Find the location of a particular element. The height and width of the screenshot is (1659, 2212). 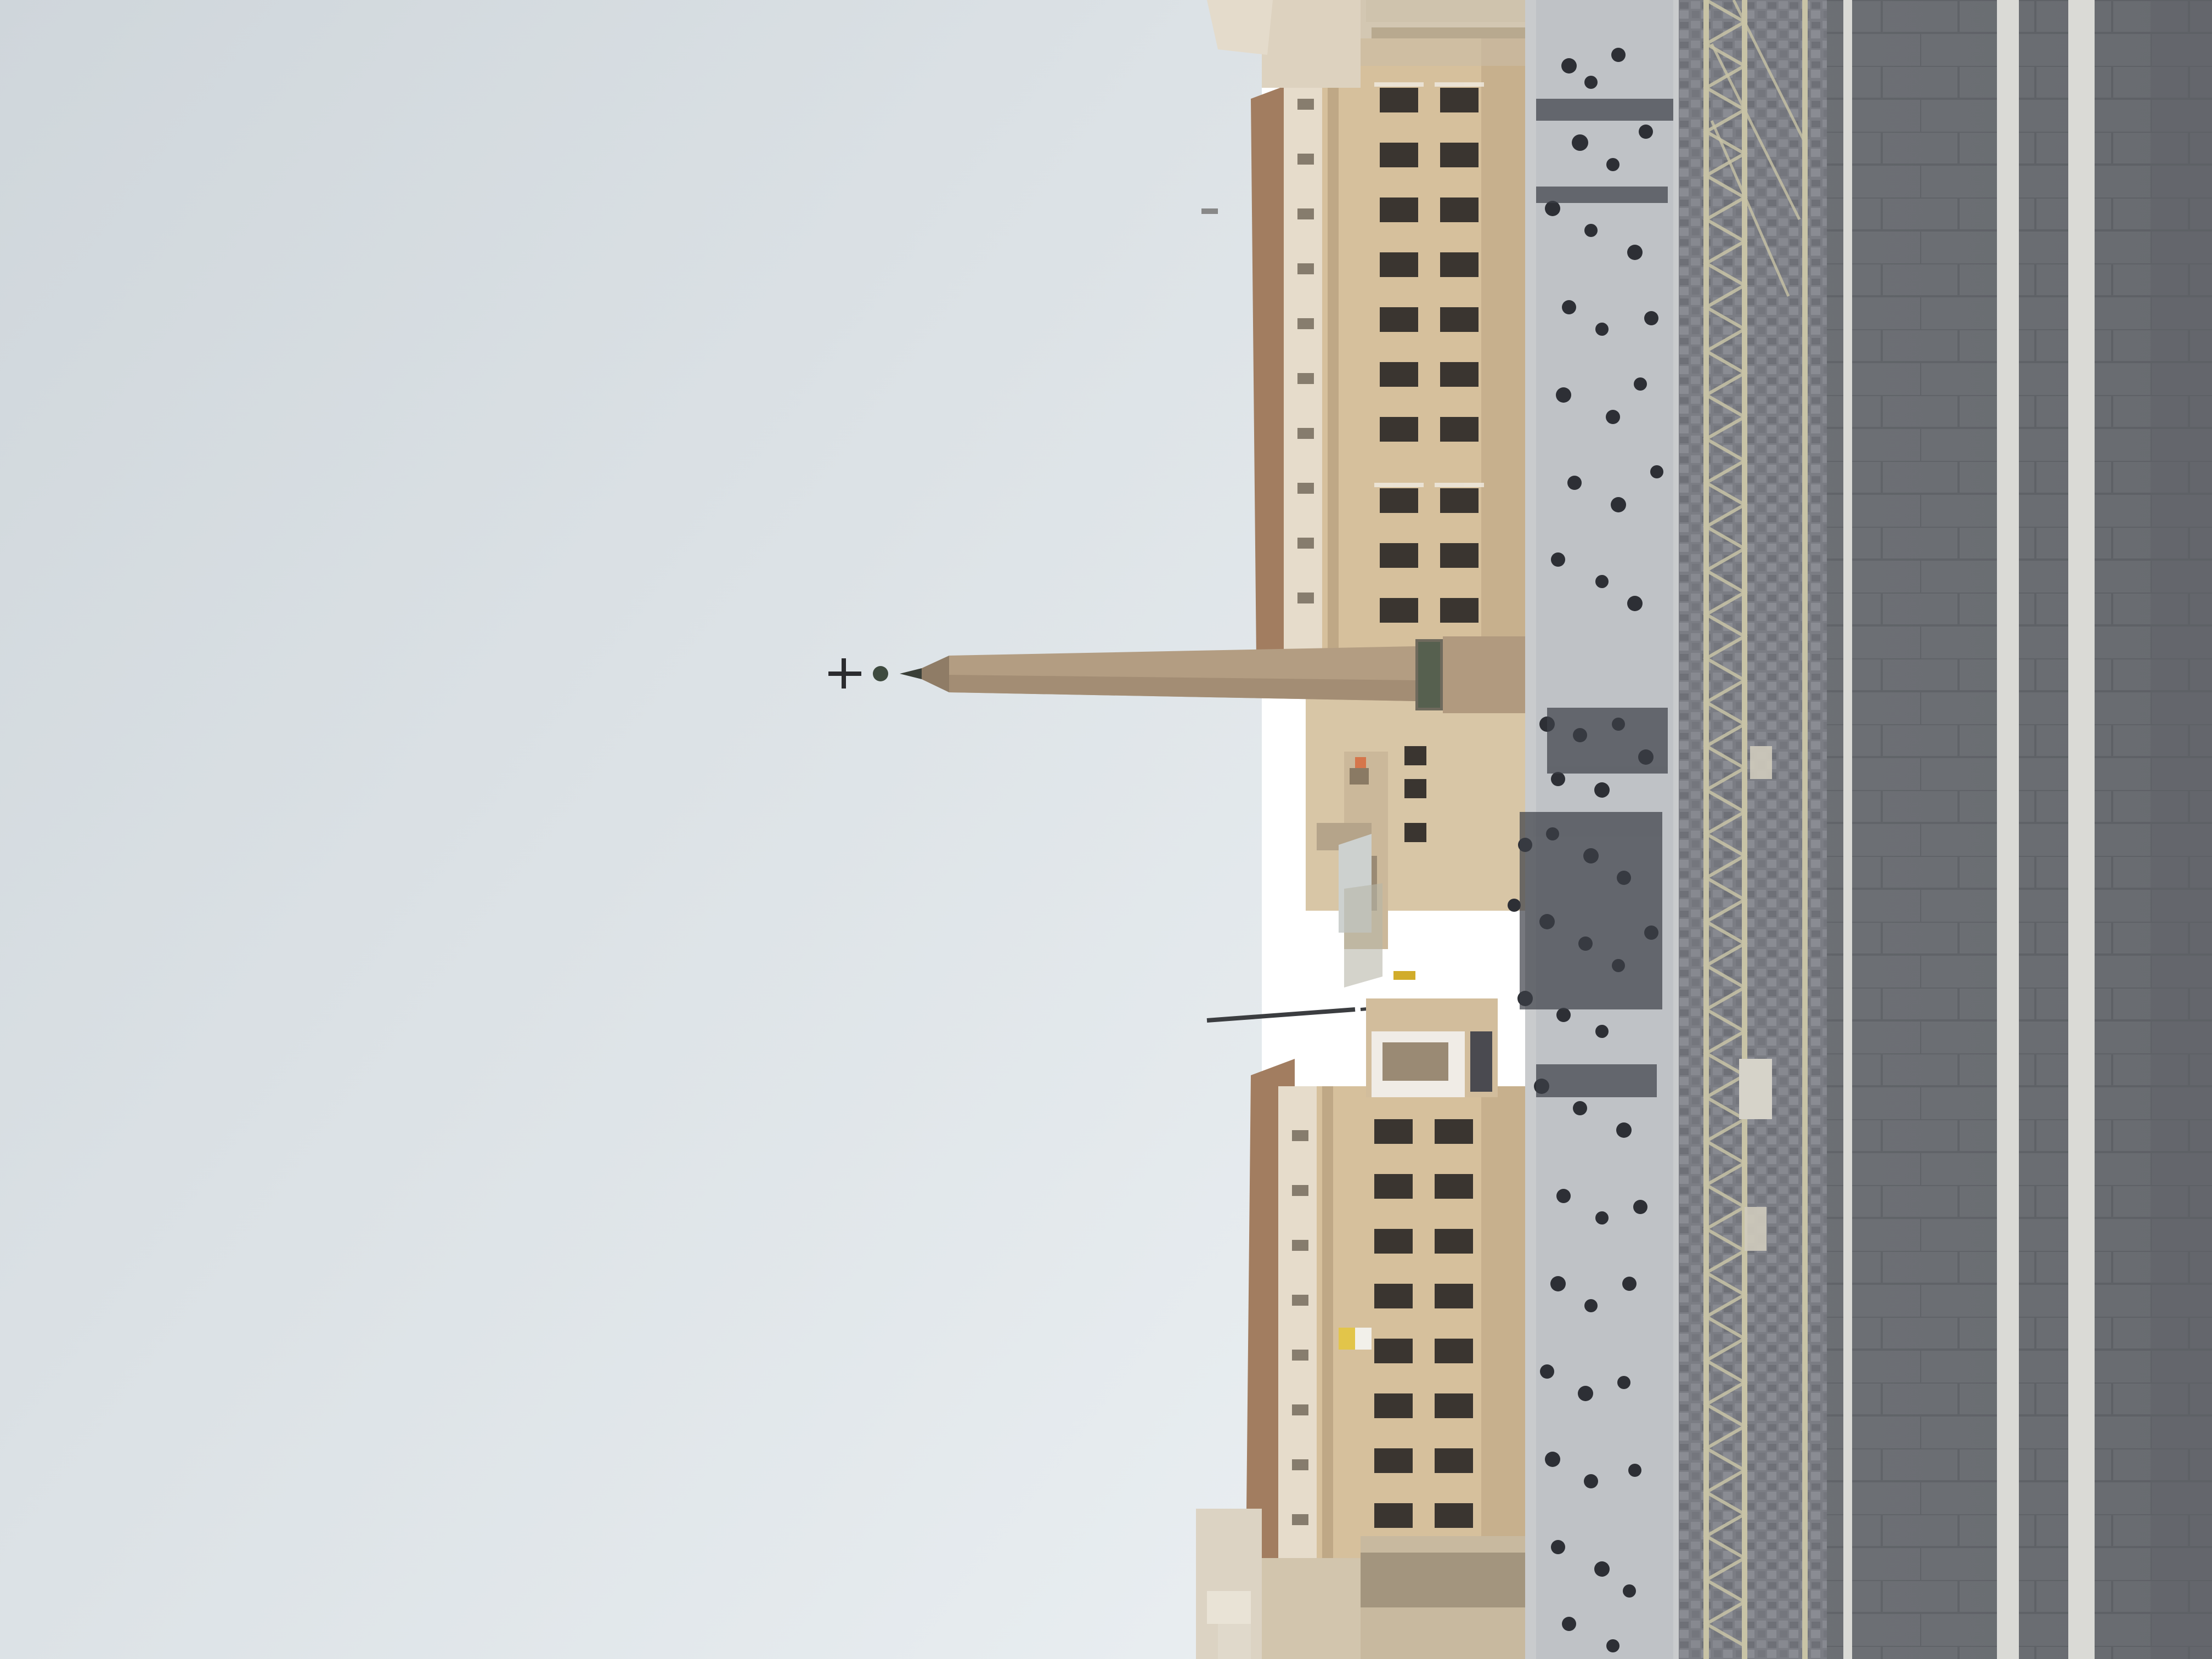

plaza is located at coordinates (1596, 830).